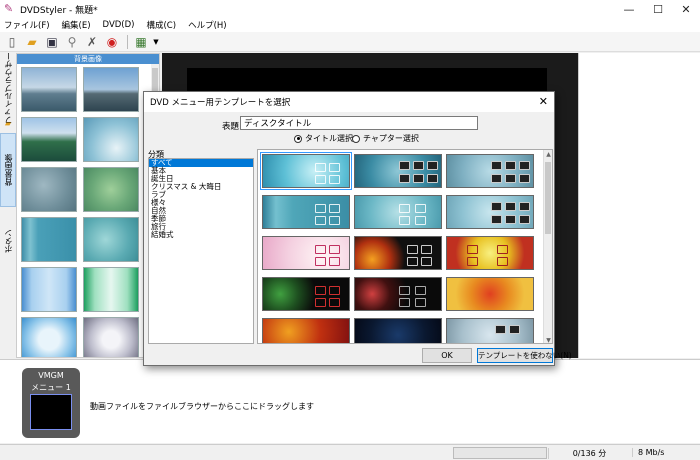 This screenshot has width=700, height=460. I want to click on radio-title-selection: タイトル選択, so click(323, 138).